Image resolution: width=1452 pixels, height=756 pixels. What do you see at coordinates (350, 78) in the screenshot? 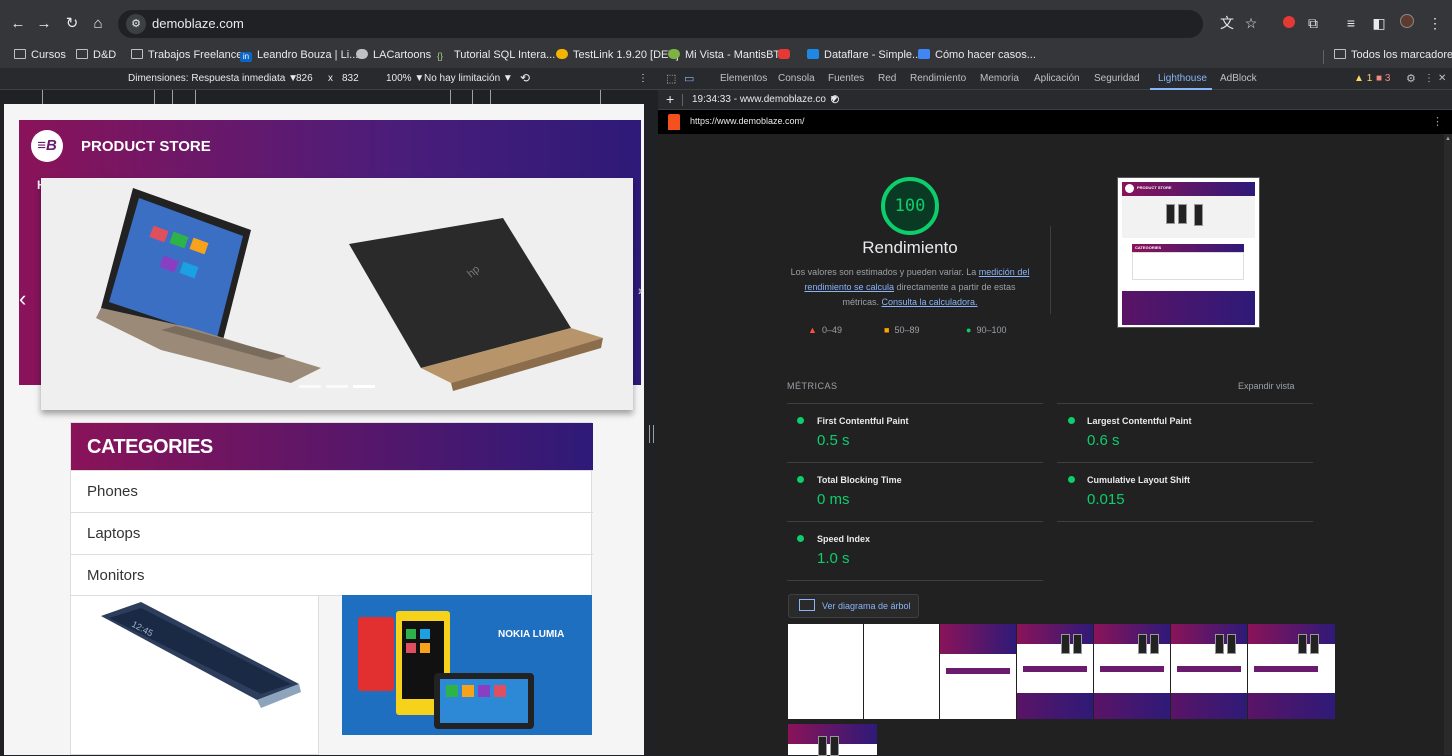
I see `height-input: 832` at bounding box center [350, 78].